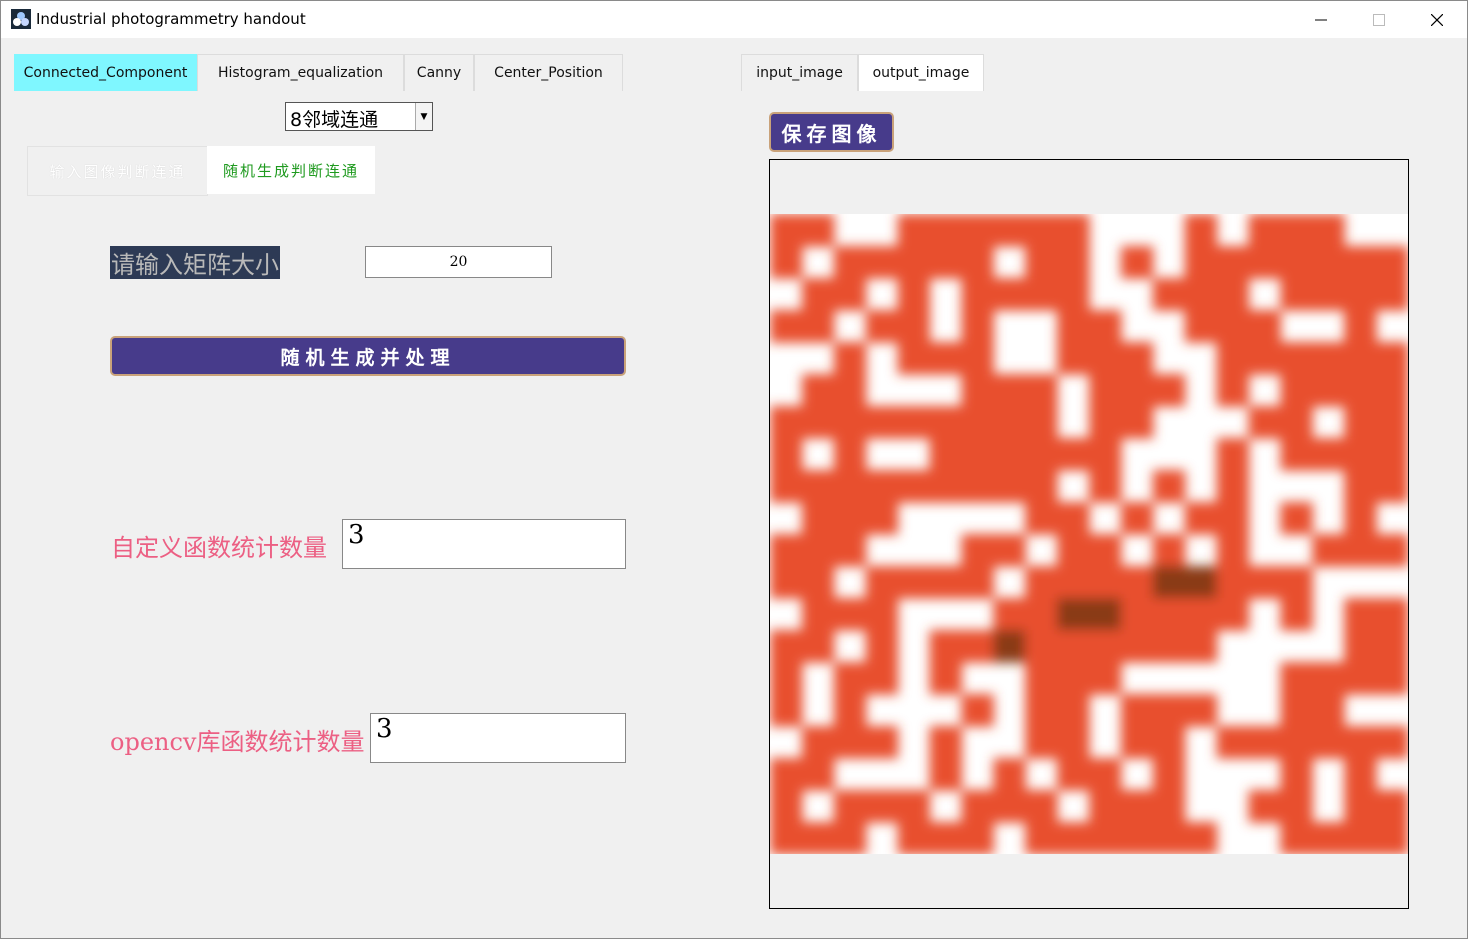  I want to click on tab-input-image: input_image, so click(799, 72).